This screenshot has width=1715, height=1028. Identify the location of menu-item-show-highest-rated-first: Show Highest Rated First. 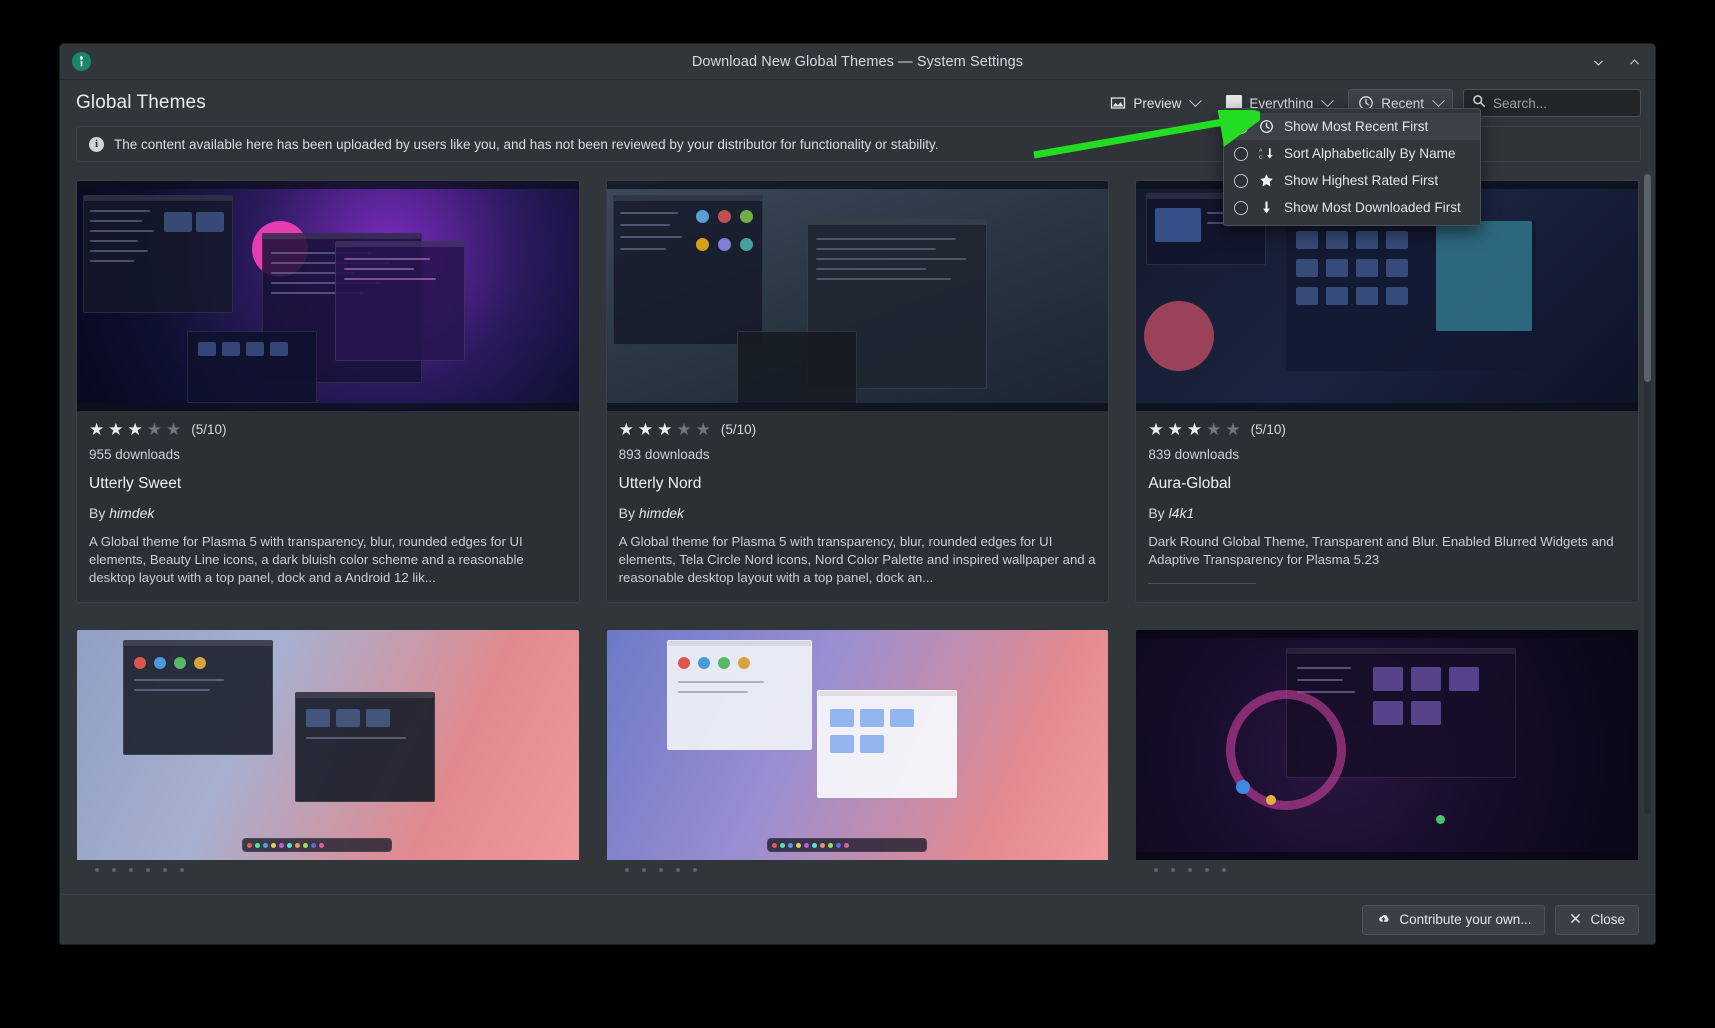
(1352, 180).